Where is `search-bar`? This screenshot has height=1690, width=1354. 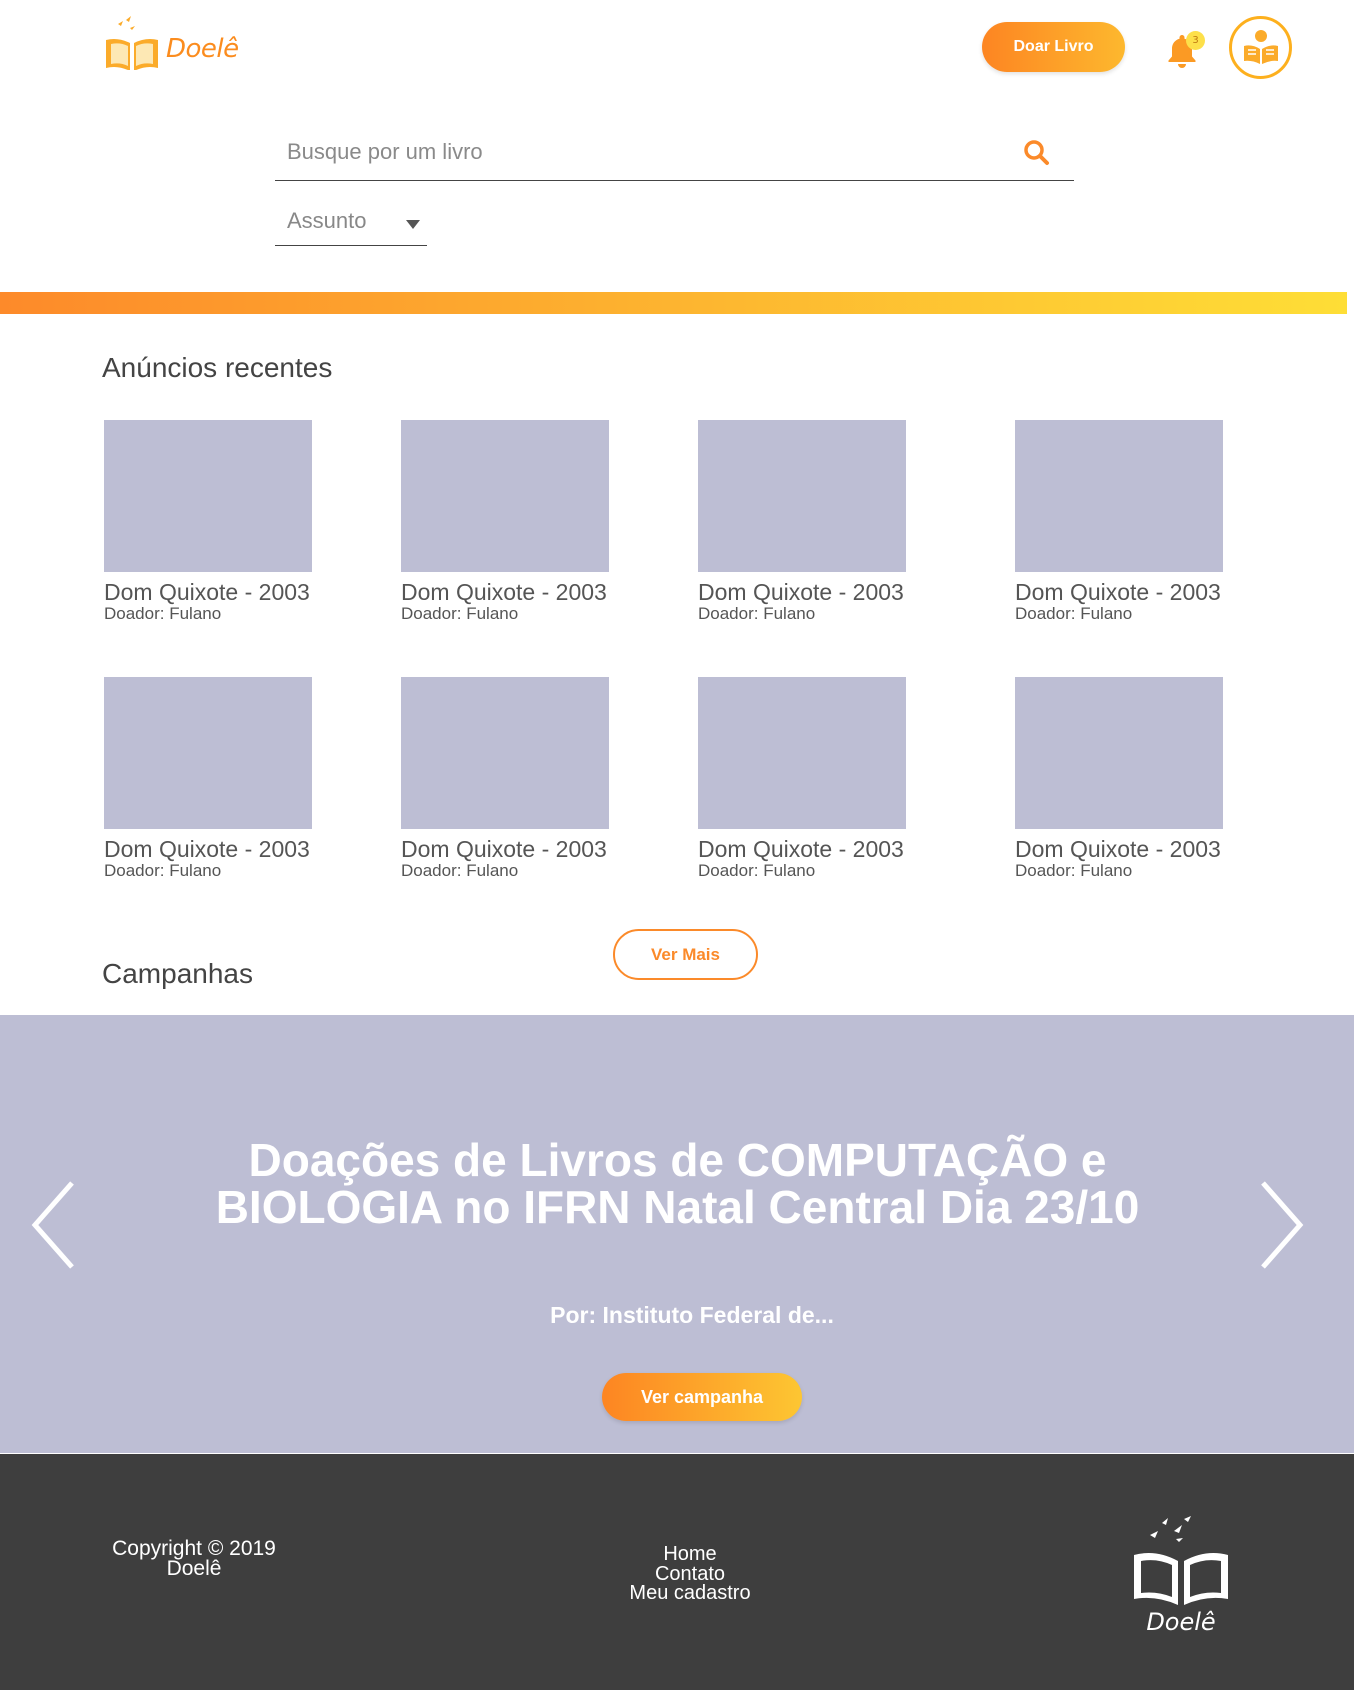
search-bar is located at coordinates (674, 154).